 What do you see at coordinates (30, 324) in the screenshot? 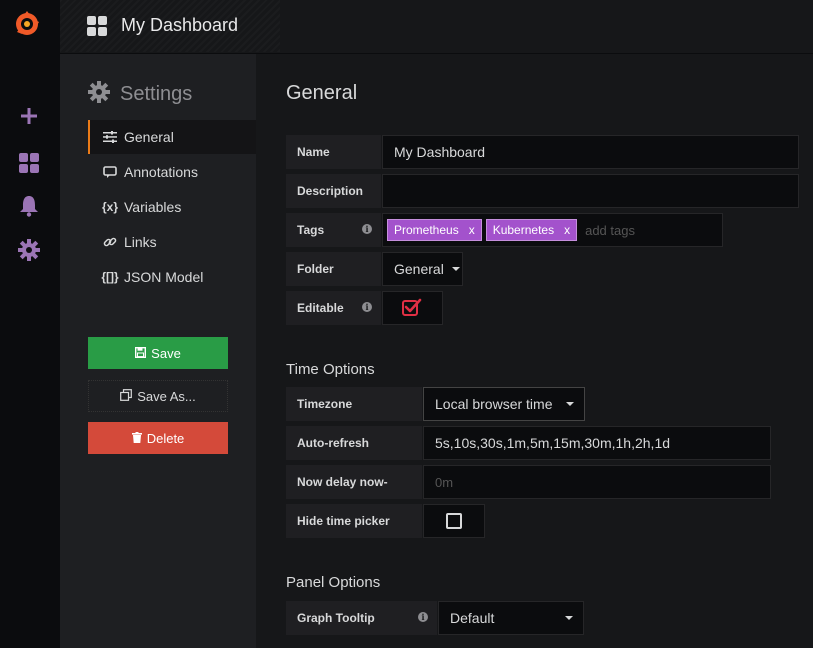
I see `side-menu` at bounding box center [30, 324].